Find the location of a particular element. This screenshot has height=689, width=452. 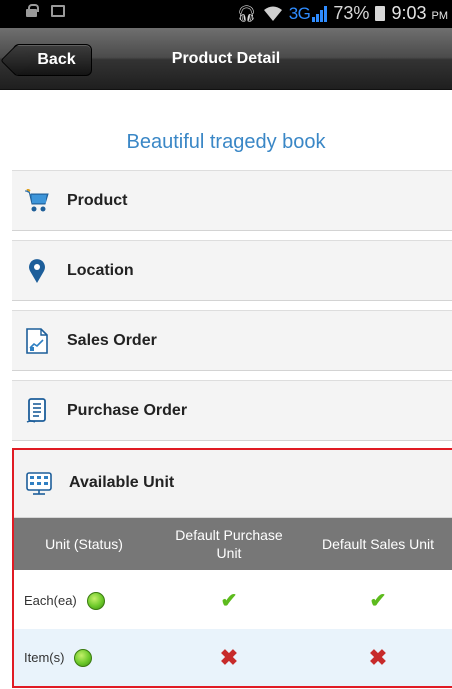

menu-item-sales-order-label: Sales Order is located at coordinates (112, 340).